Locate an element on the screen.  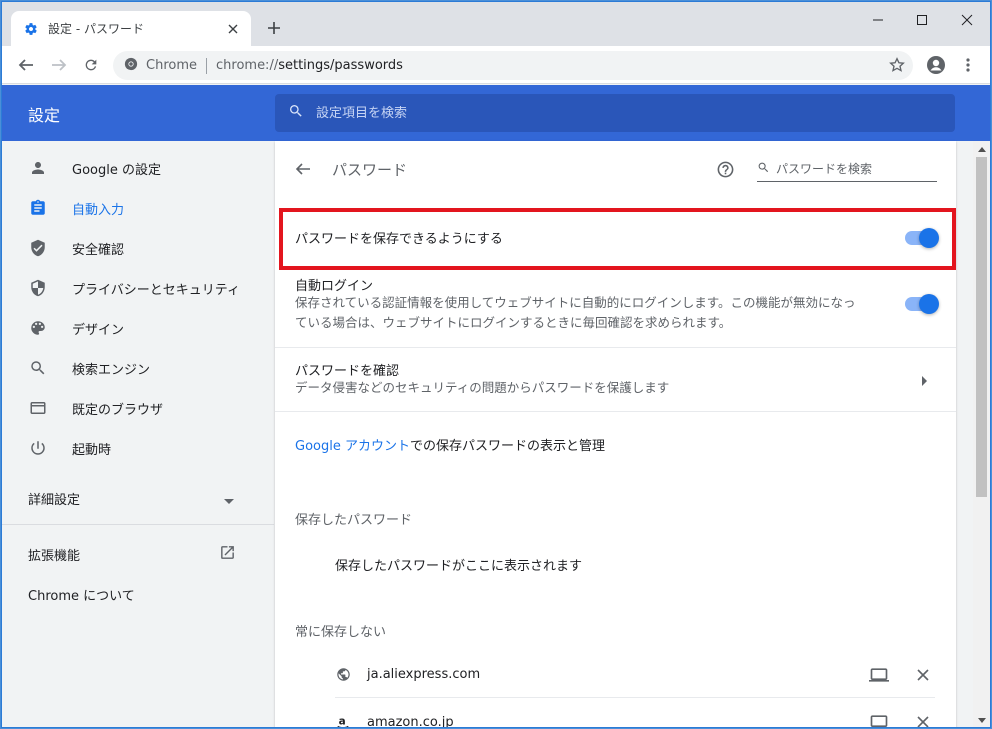
forward-icon is located at coordinates (59, 65).